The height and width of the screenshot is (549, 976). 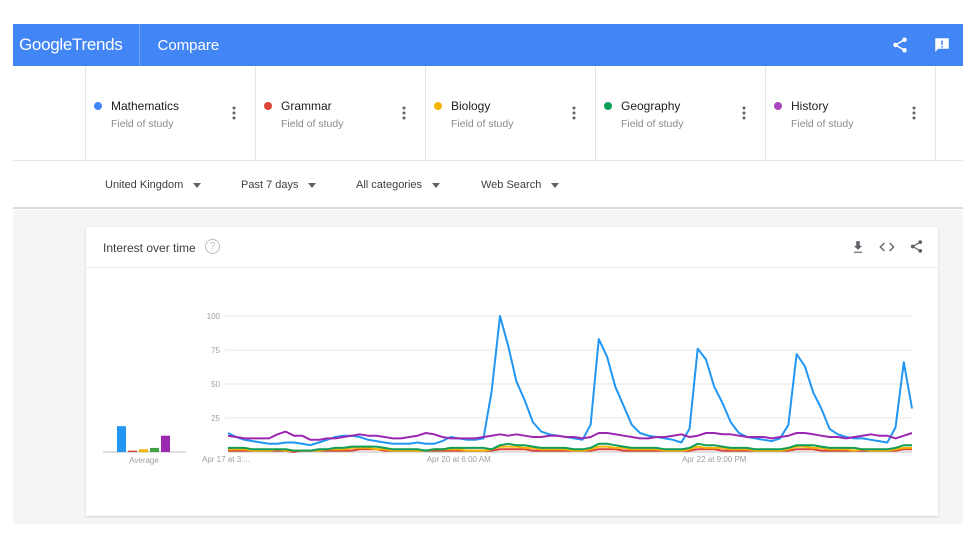 I want to click on x-tick-label: Apr 20 at 6:00 AM, so click(x=459, y=459).